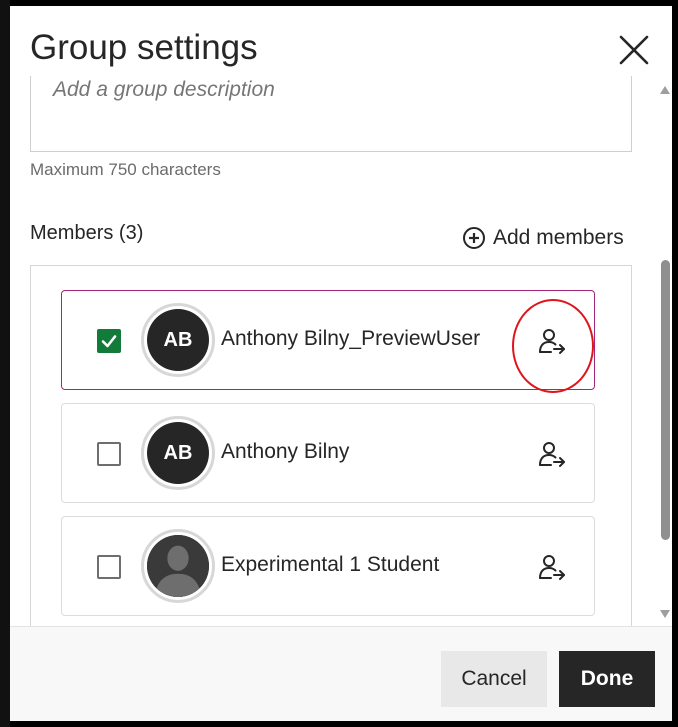  I want to click on close-button, so click(634, 50).